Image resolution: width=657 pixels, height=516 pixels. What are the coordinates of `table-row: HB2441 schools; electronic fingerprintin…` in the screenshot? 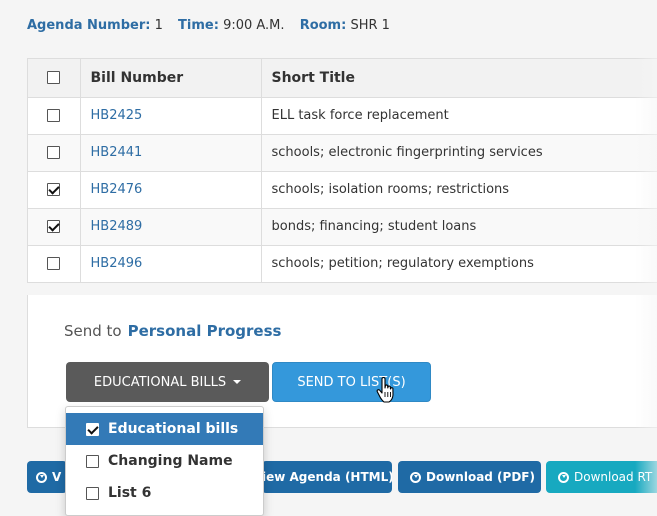 It's located at (342, 153).